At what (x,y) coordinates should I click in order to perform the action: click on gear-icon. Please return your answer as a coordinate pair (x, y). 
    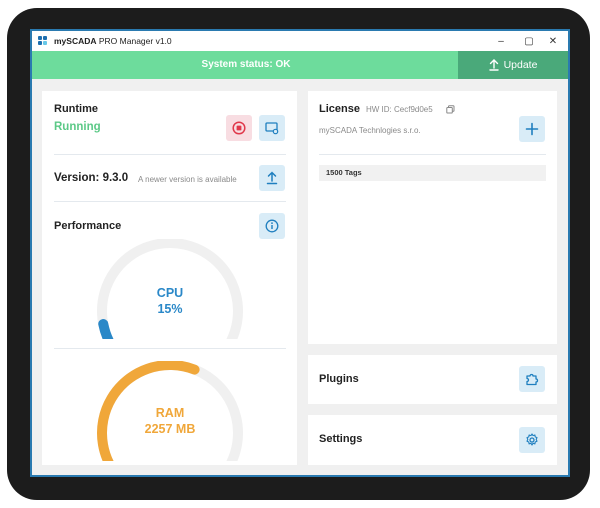
    Looking at the image, I should click on (532, 439).